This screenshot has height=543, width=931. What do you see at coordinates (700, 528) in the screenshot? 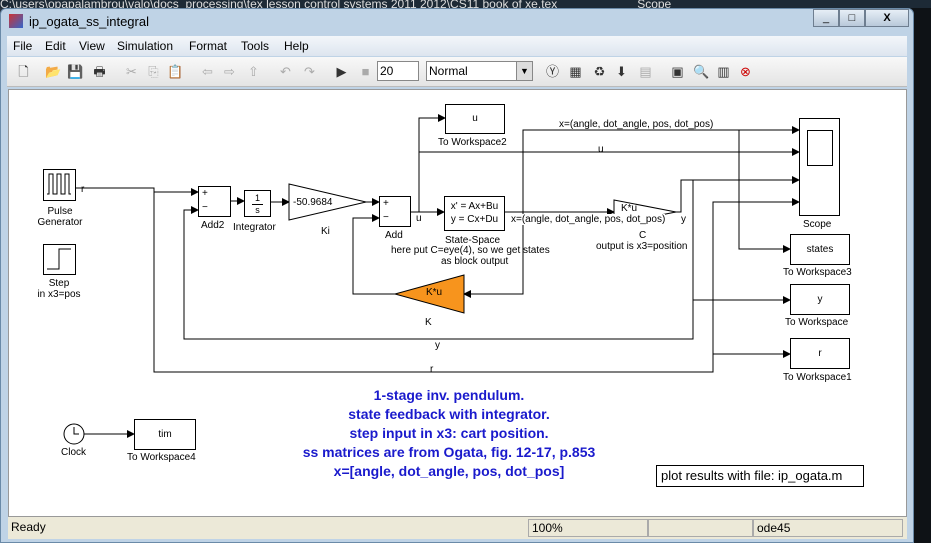
I see `status-empty` at bounding box center [700, 528].